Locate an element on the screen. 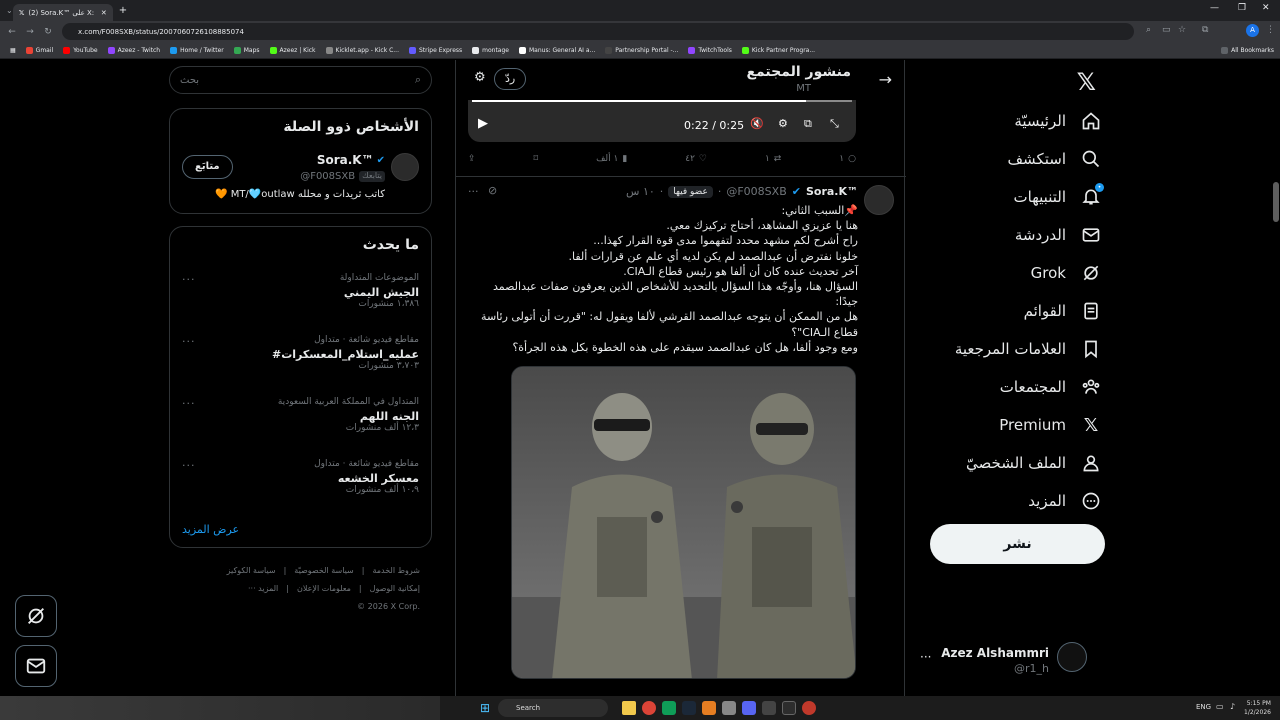  scrollbar-thumb is located at coordinates (1276, 202).